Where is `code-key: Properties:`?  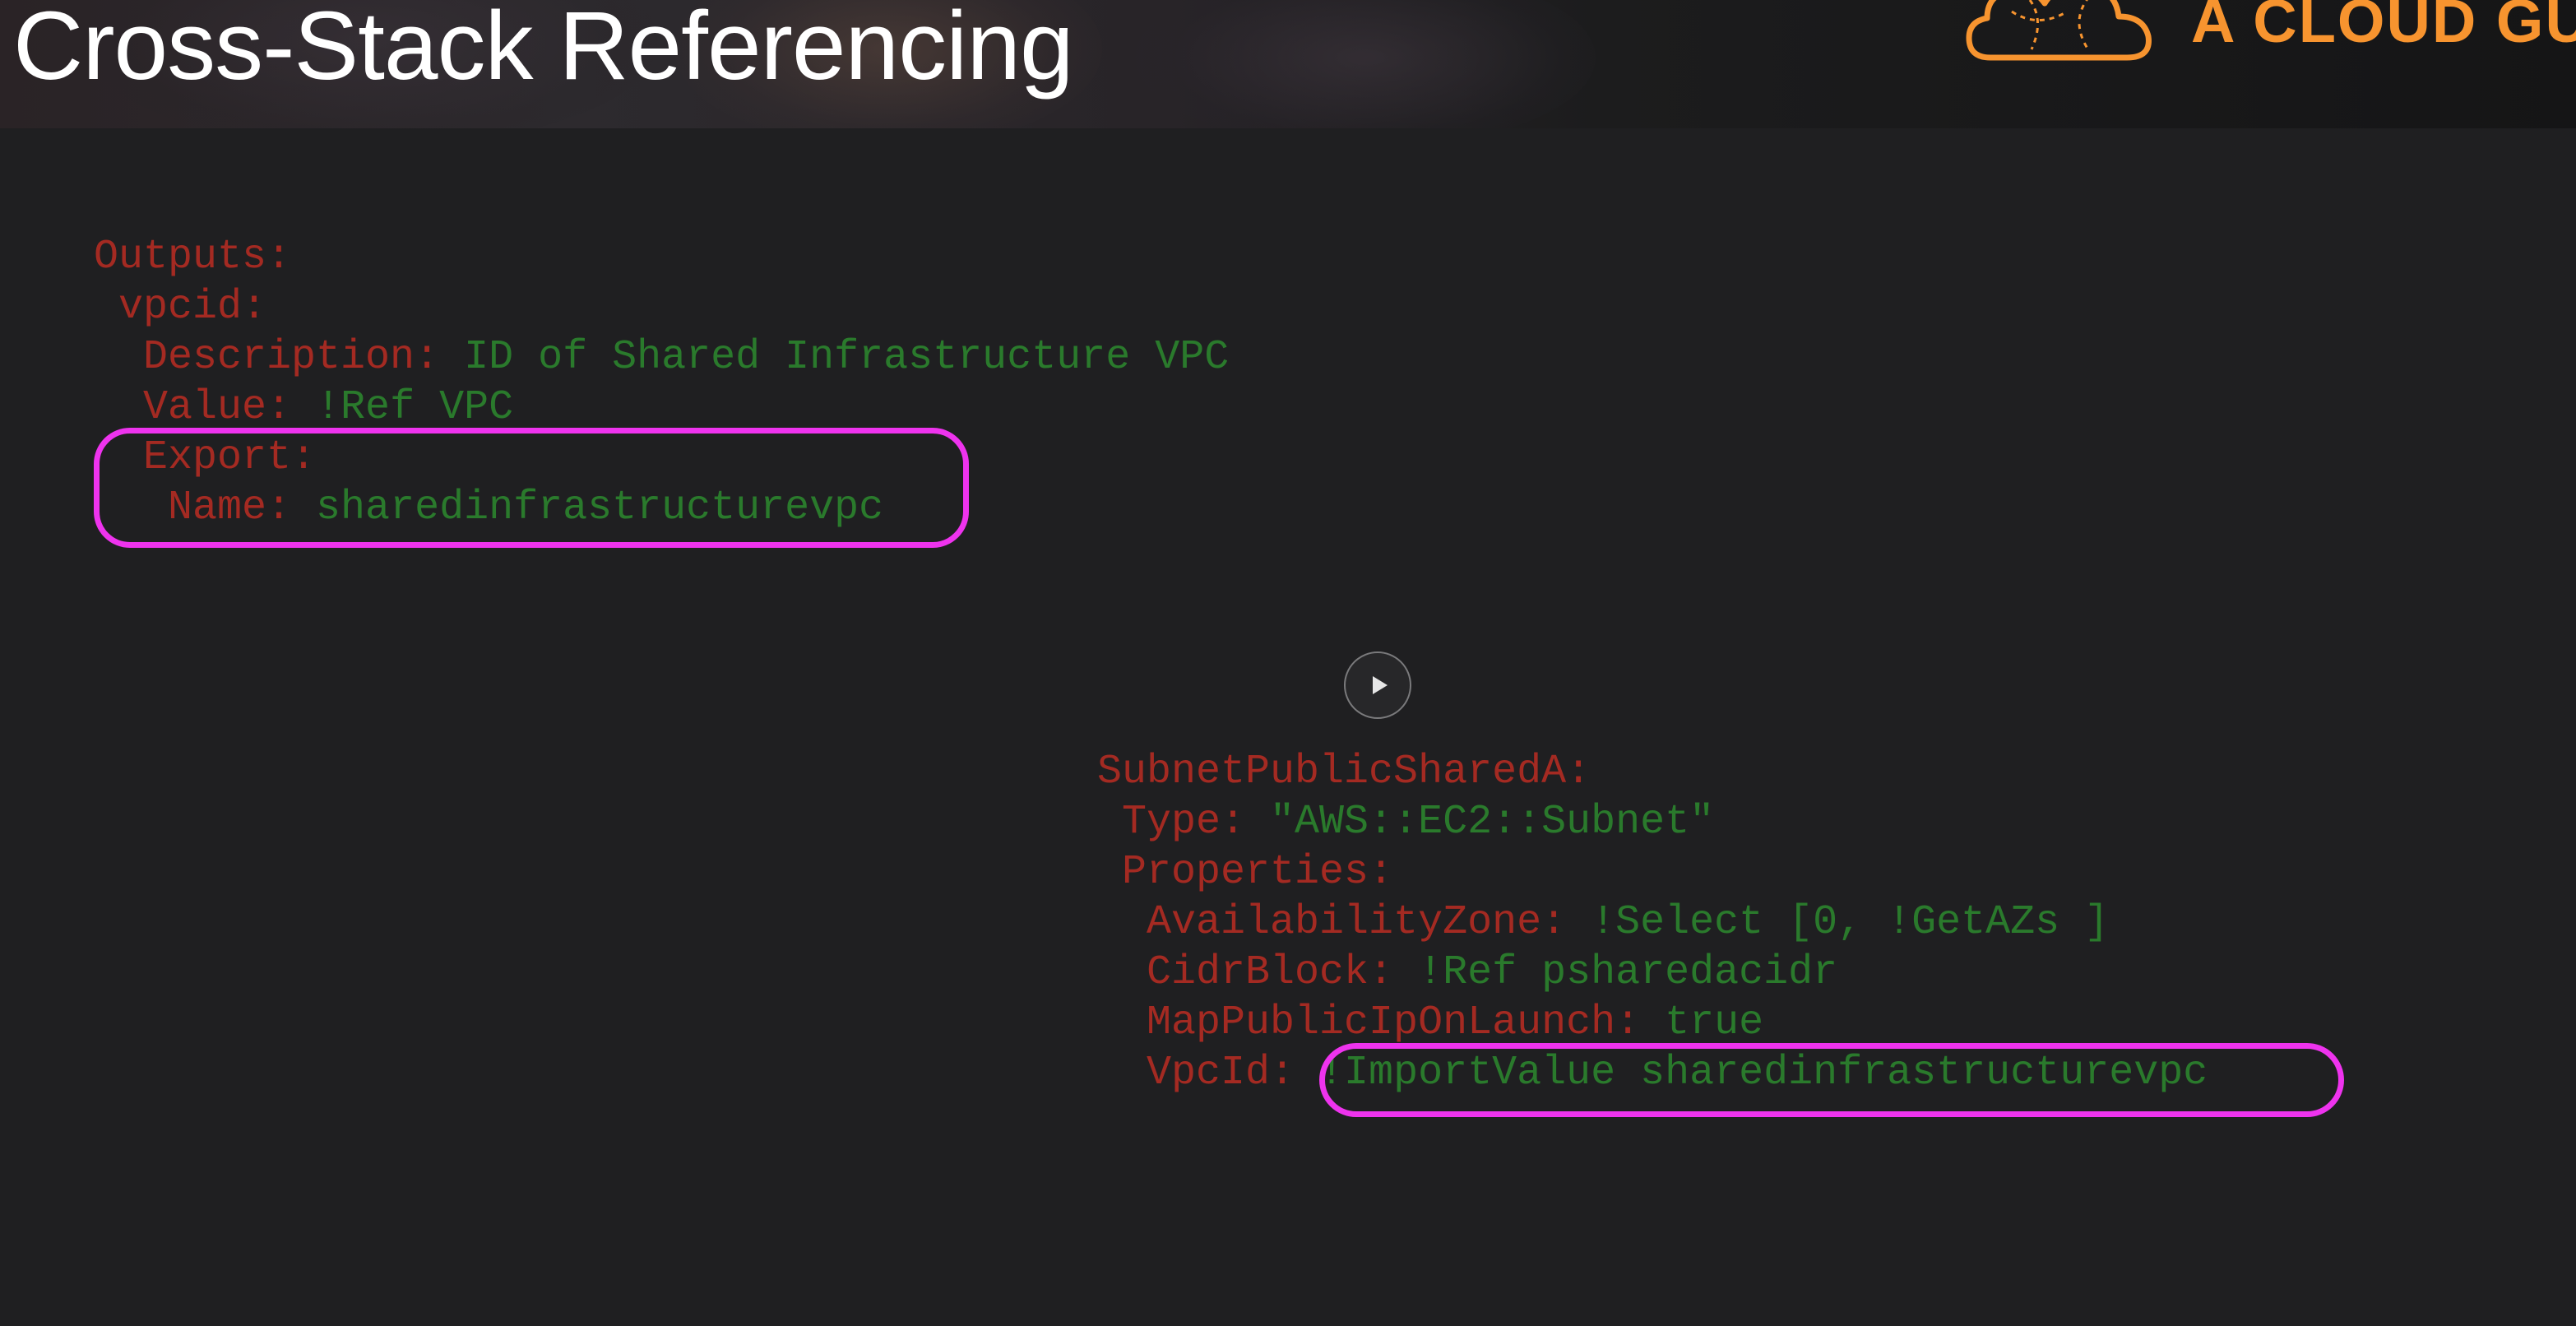
code-key: Properties: is located at coordinates (1246, 872).